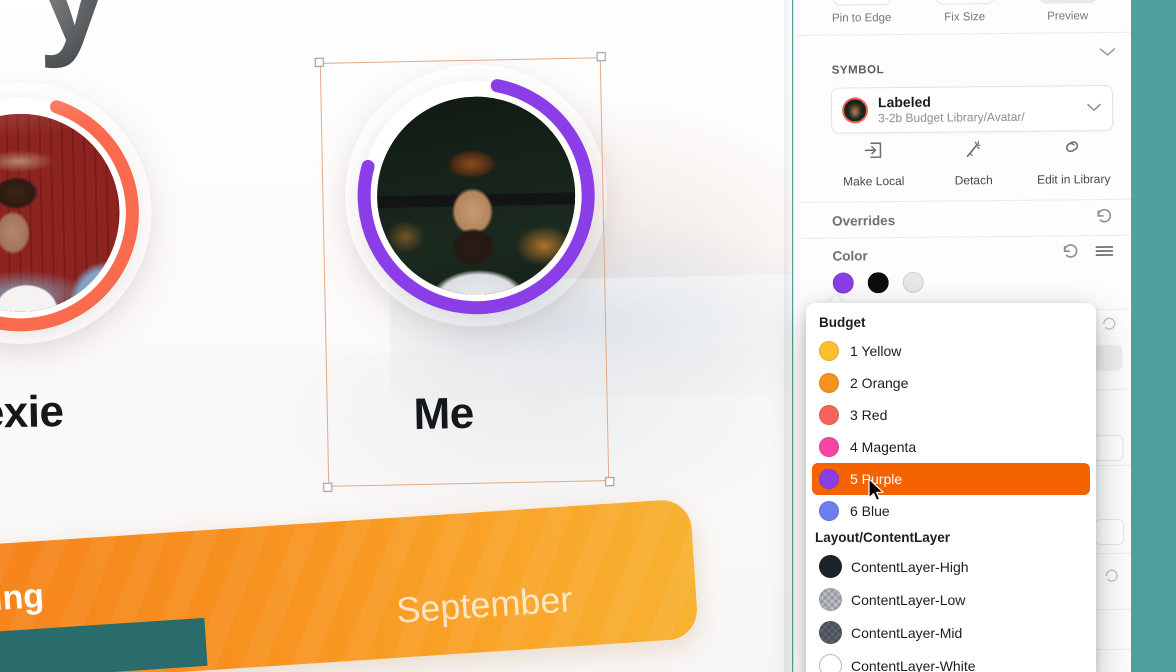 This screenshot has height=672, width=1176. What do you see at coordinates (873, 181) in the screenshot?
I see `make-local-label: Make Local` at bounding box center [873, 181].